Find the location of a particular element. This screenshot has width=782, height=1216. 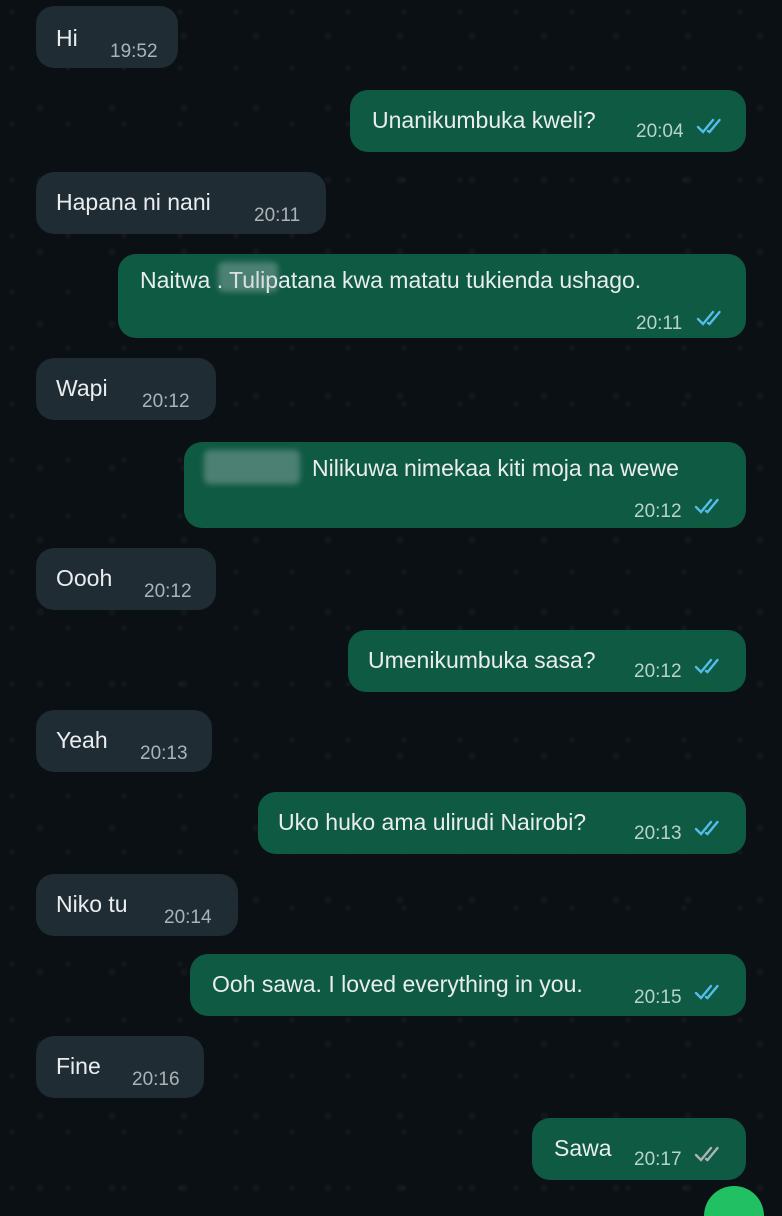

message-time: 20:15 is located at coordinates (658, 997).